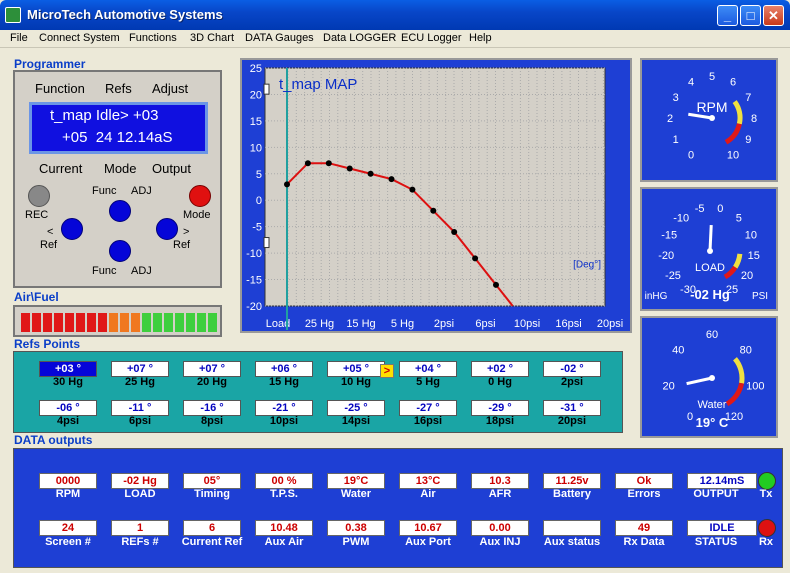 The image size is (790, 573). I want to click on menu-help: Help, so click(480, 38).